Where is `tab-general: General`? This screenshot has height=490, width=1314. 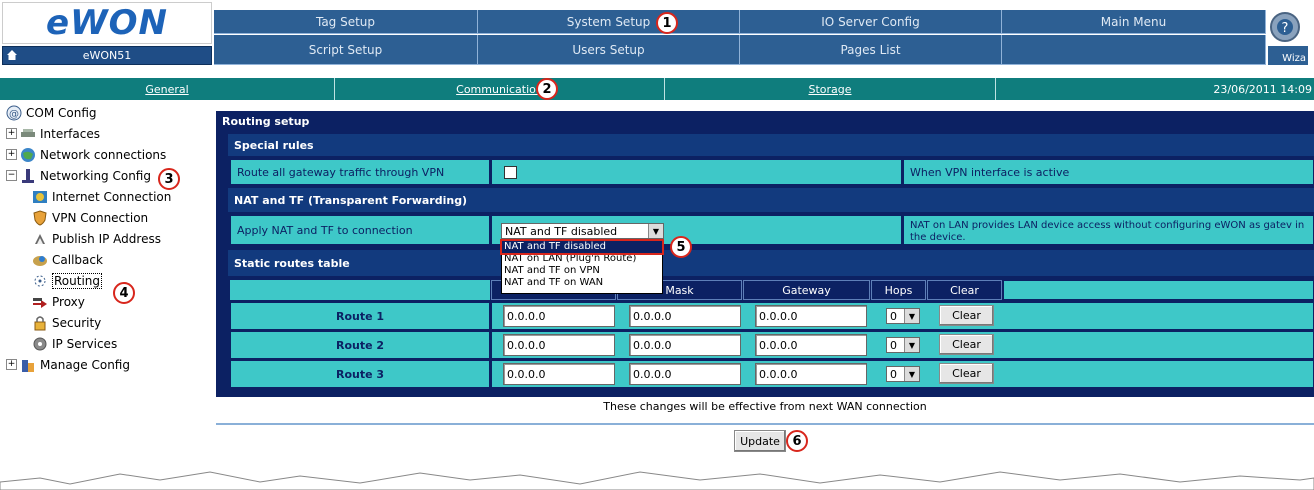 tab-general: General is located at coordinates (167, 89).